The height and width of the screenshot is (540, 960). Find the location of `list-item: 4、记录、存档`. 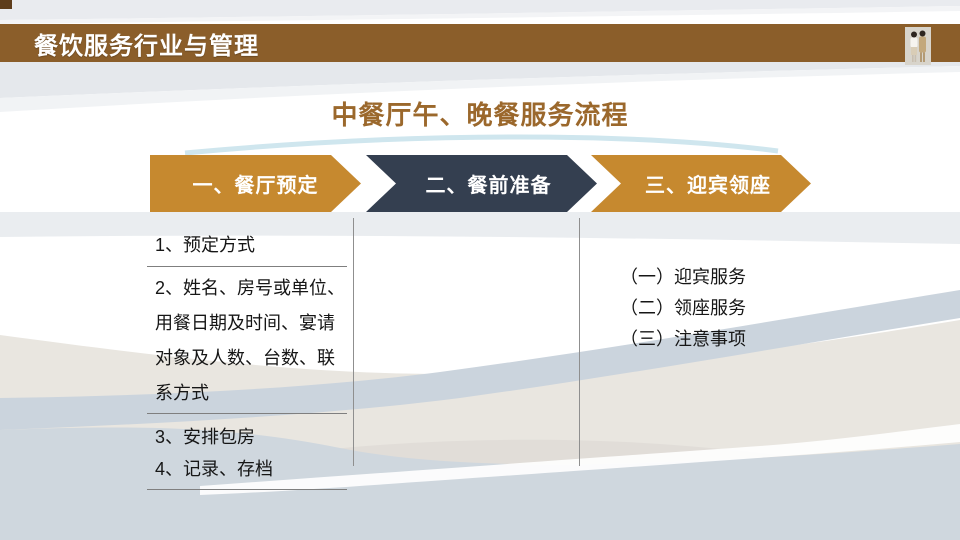

list-item: 4、记录、存档 is located at coordinates (214, 469).